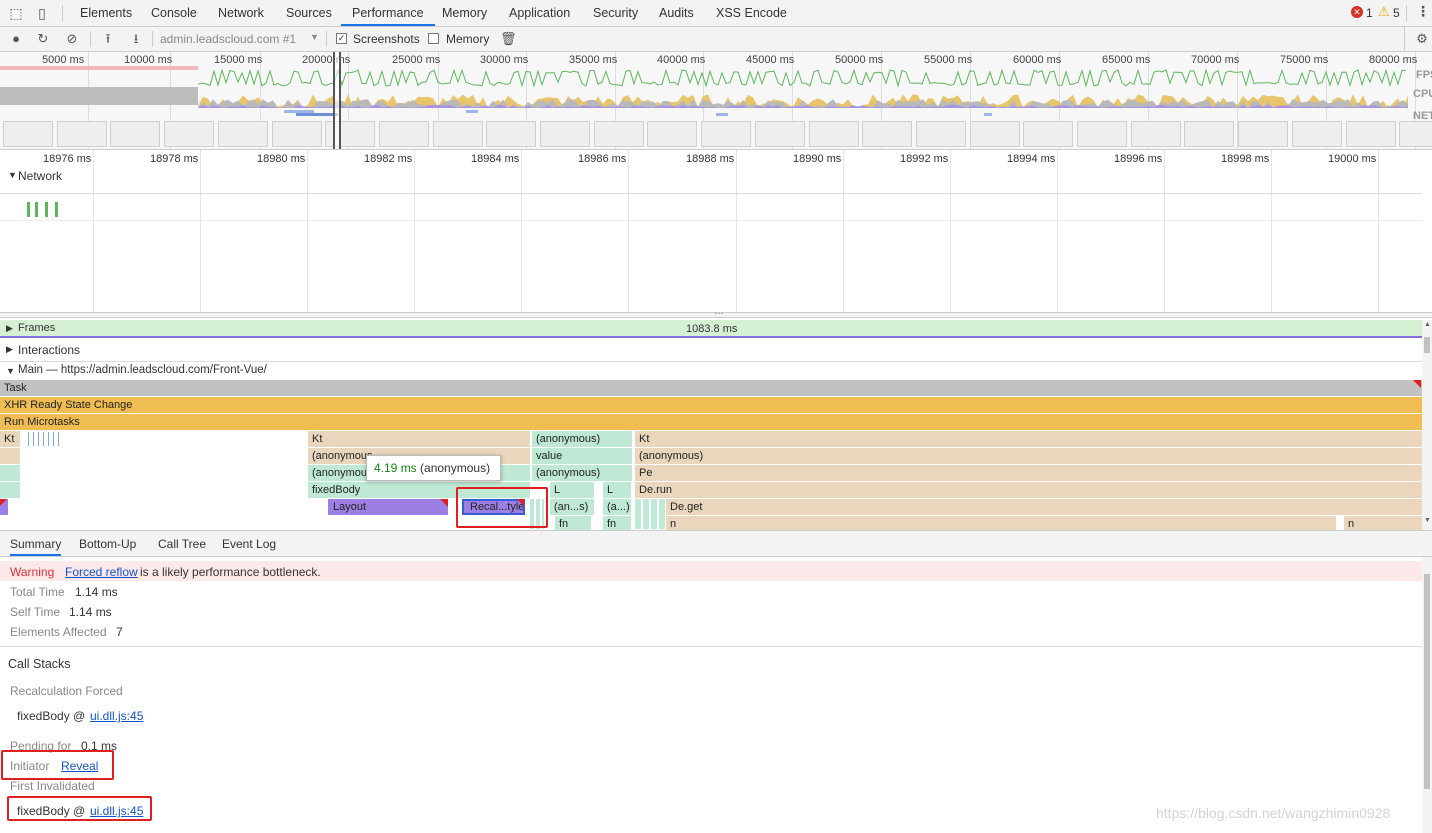  I want to click on reload-record-icon: ↻, so click(43, 39).